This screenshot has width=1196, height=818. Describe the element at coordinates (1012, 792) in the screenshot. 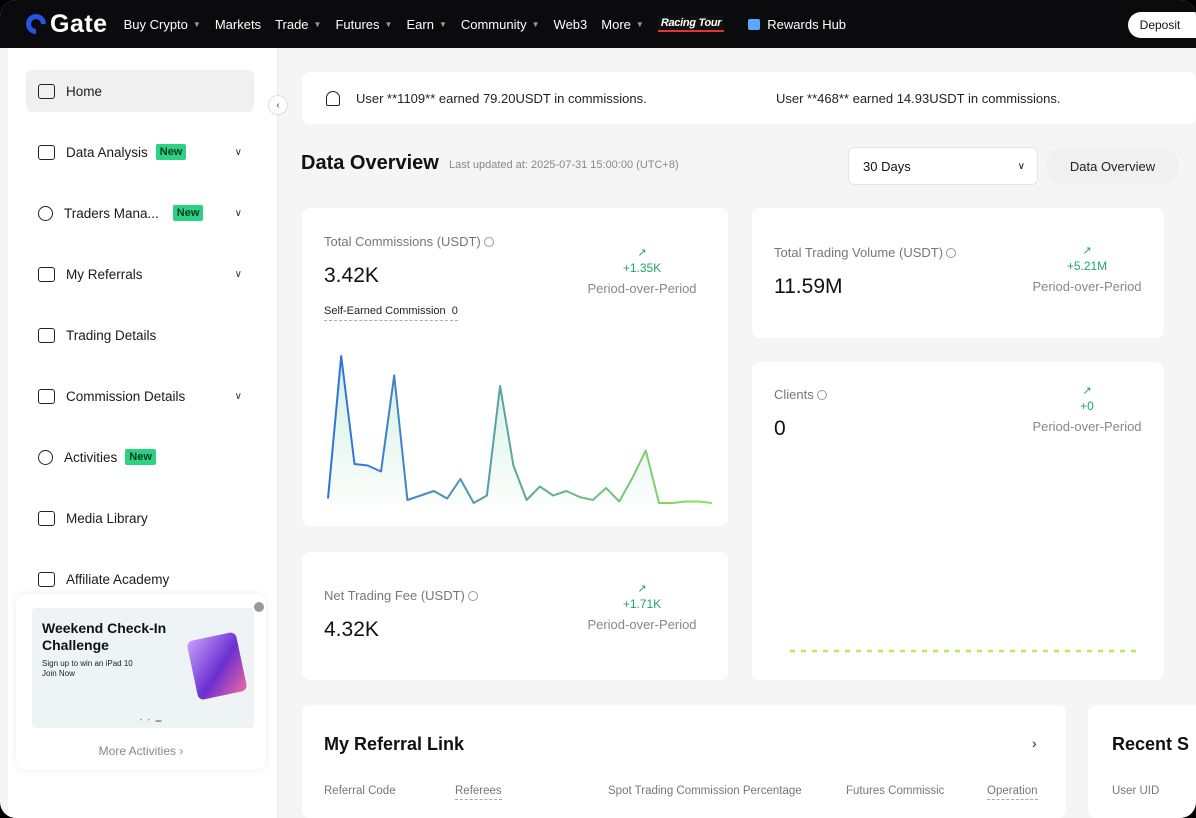

I see `col-operation: Operation` at that location.